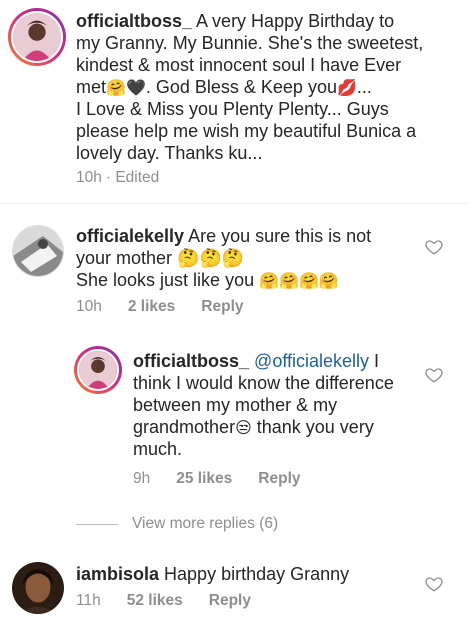 The image size is (469, 637). Describe the element at coordinates (177, 524) in the screenshot. I see `view-more-replies-button: View more replies (6)` at that location.